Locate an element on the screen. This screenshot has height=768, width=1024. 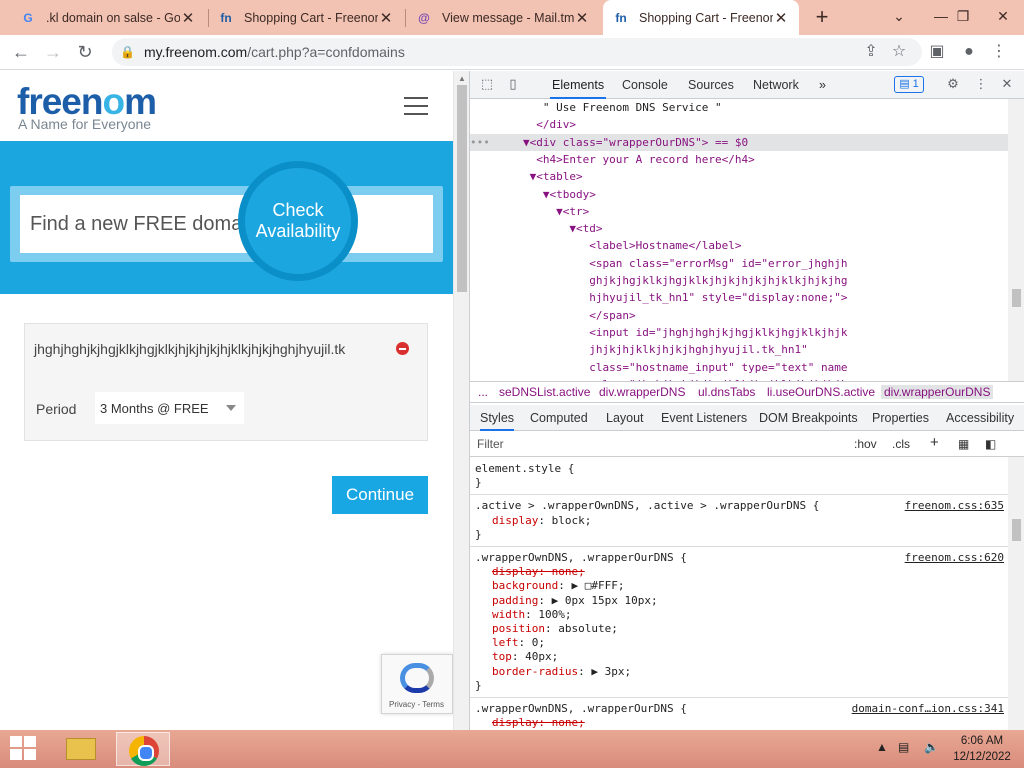
check-availability-button: Check Availability is located at coordinates (298, 221).